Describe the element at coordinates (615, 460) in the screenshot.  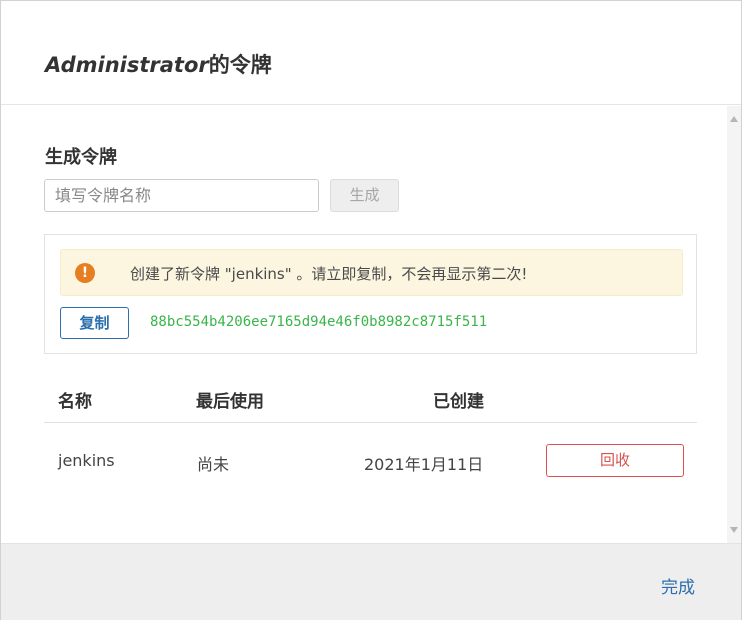
I see `revoke-button: 回收` at that location.